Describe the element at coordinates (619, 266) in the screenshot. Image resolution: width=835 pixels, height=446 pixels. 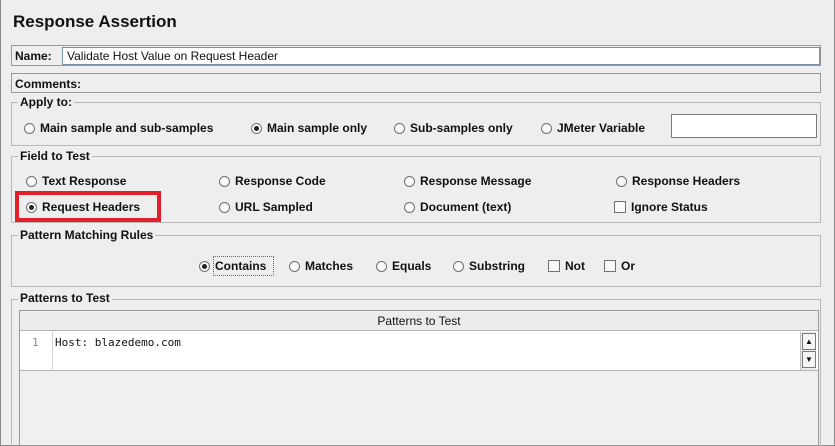
I see `rule-or-checkbox: Or` at that location.